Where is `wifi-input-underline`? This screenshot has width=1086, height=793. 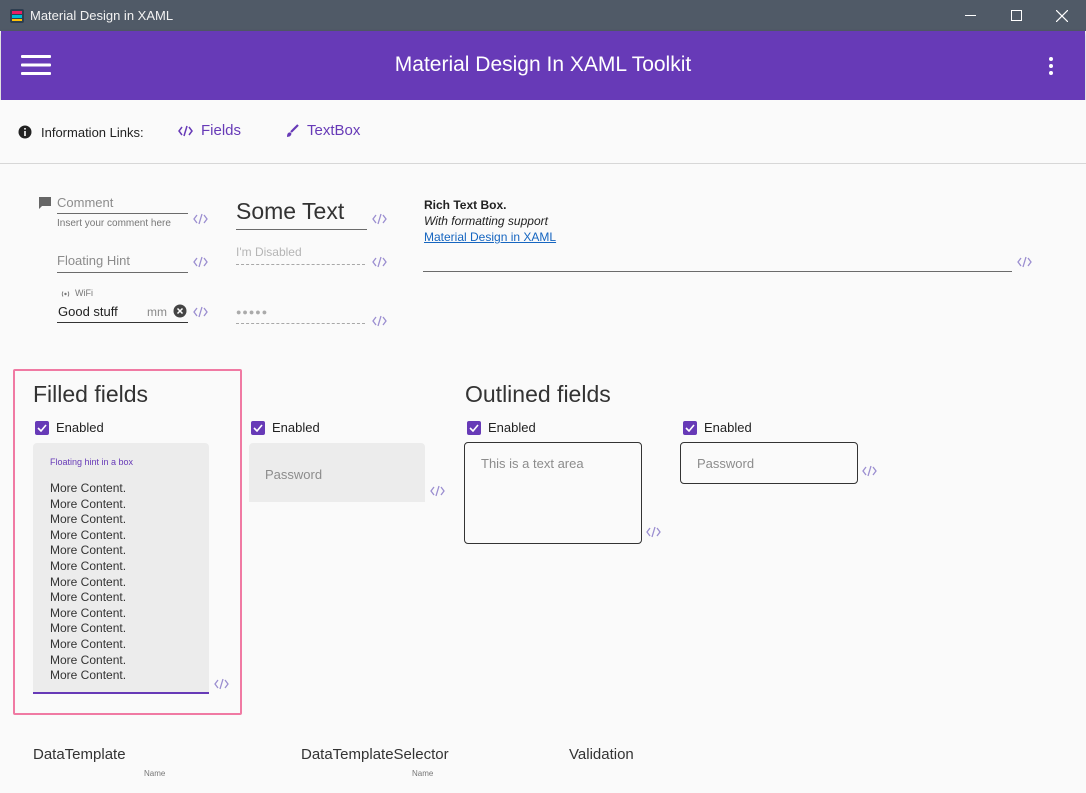 wifi-input-underline is located at coordinates (122, 322).